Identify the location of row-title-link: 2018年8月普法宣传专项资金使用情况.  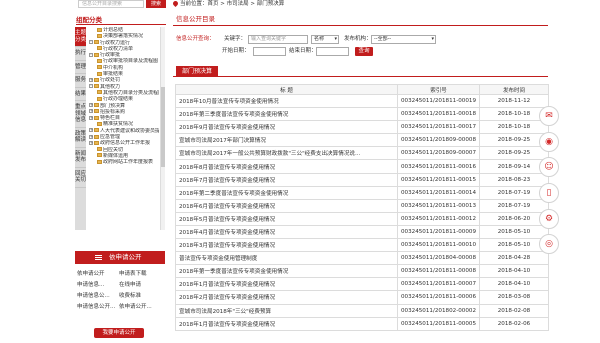
(286, 166).